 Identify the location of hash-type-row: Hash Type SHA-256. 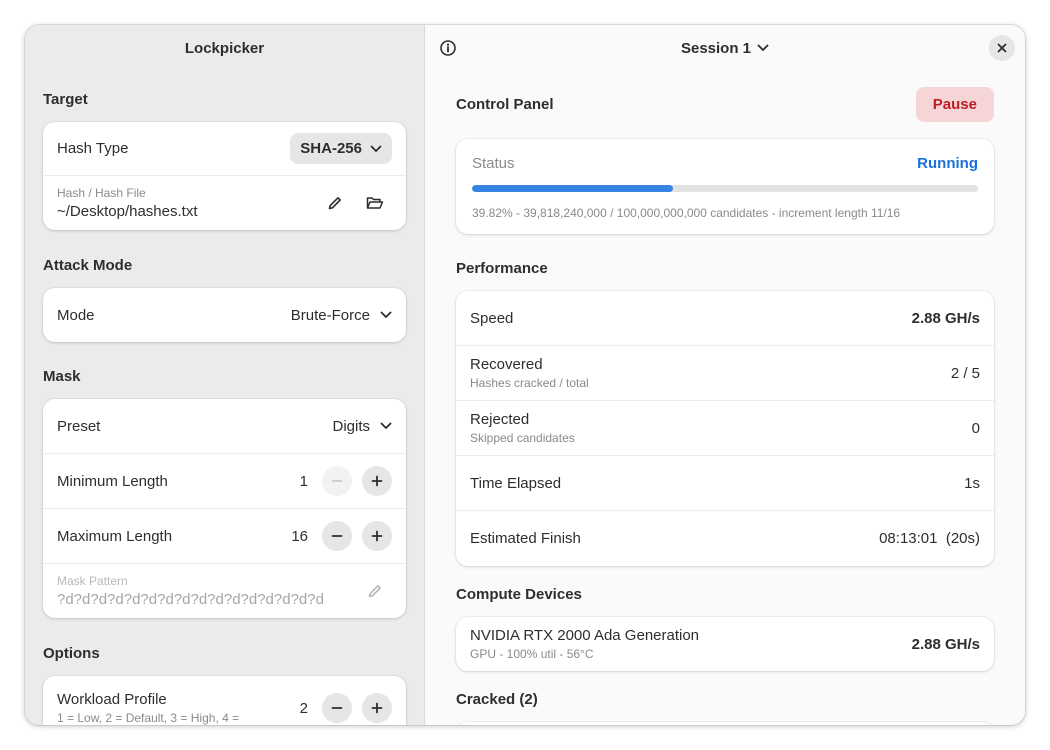
(224, 149).